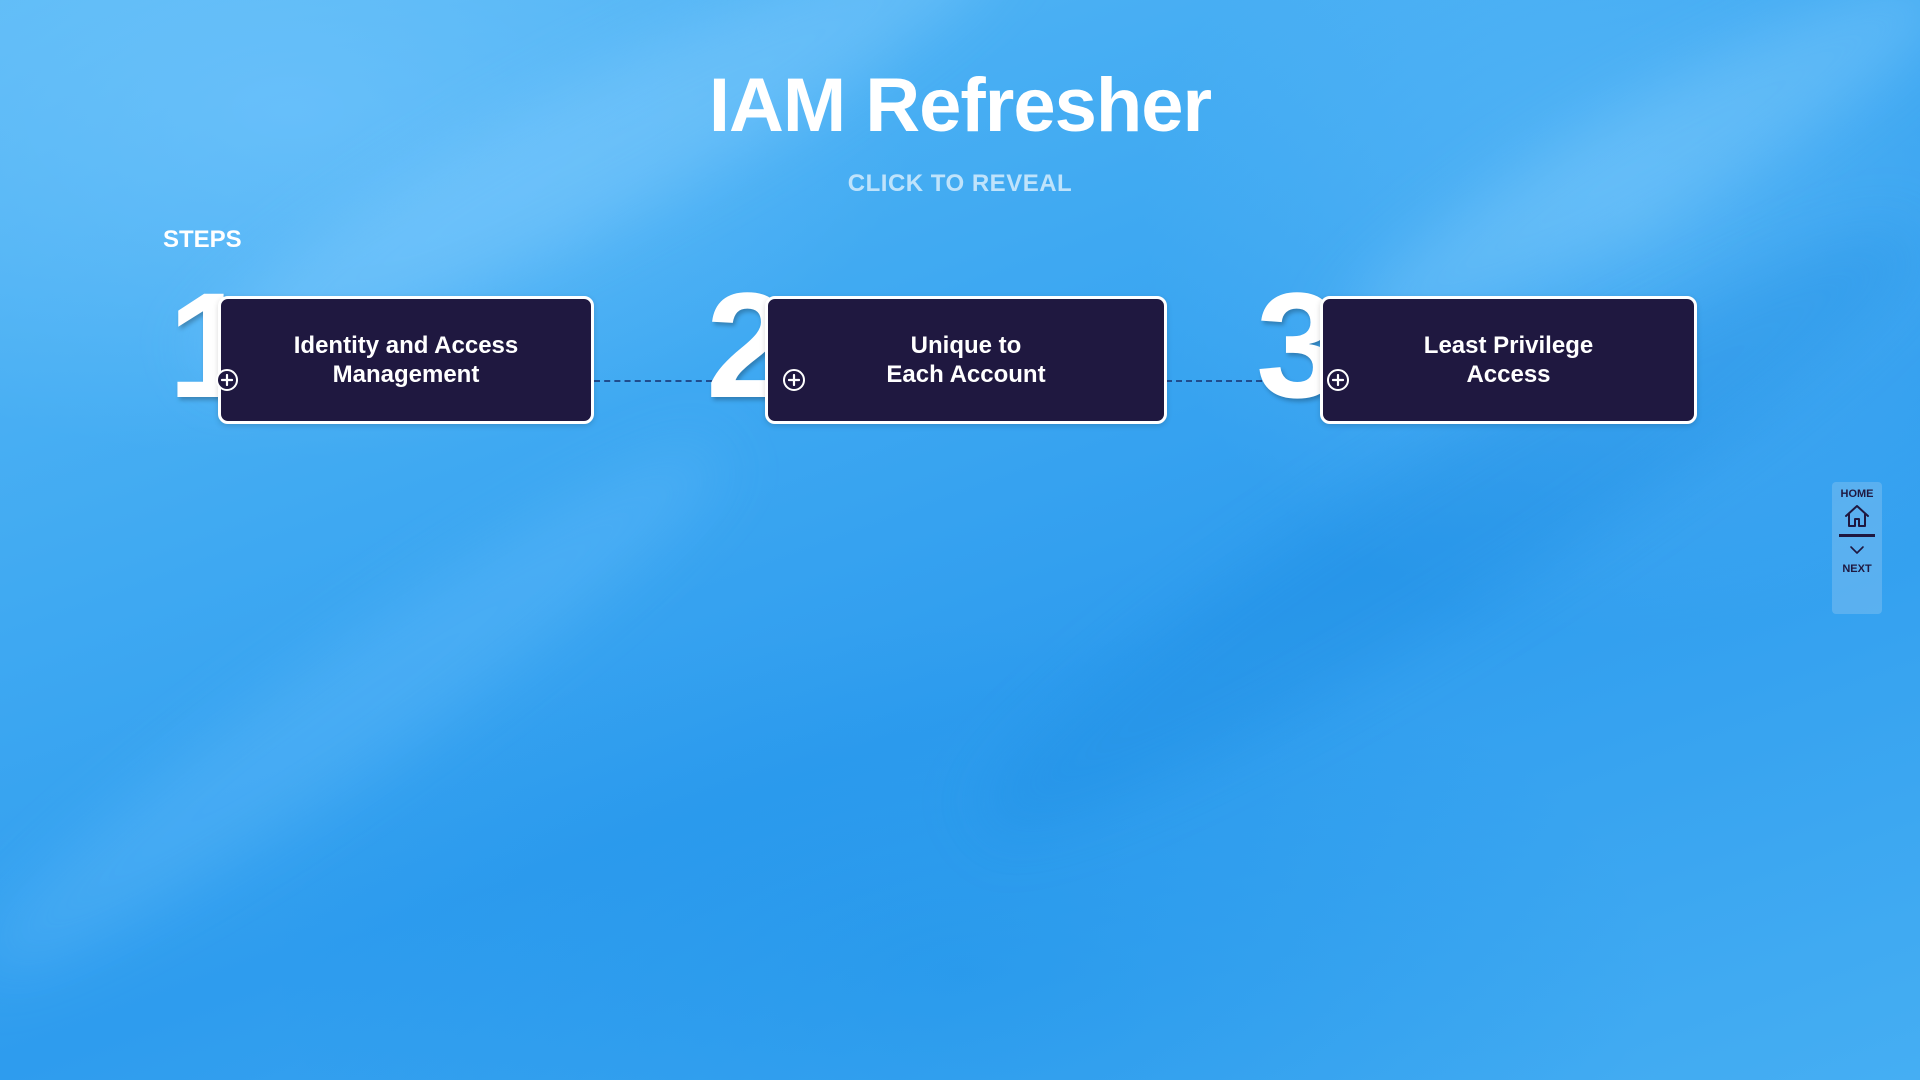 The width and height of the screenshot is (1920, 1080). Describe the element at coordinates (960, 183) in the screenshot. I see `page-subtitle: CLICK TO REVEAL` at that location.